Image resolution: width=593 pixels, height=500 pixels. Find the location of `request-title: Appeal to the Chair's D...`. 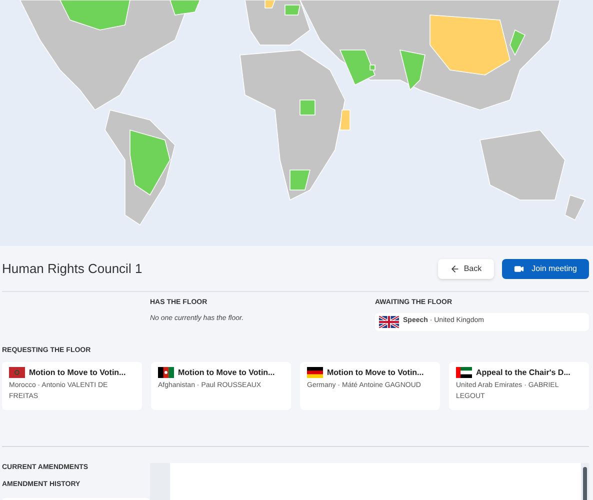

request-title: Appeal to the Chair's D... is located at coordinates (523, 372).